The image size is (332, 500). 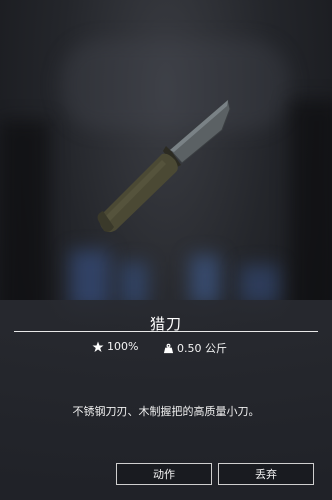 What do you see at coordinates (98, 346) in the screenshot?
I see `star-icon` at bounding box center [98, 346].